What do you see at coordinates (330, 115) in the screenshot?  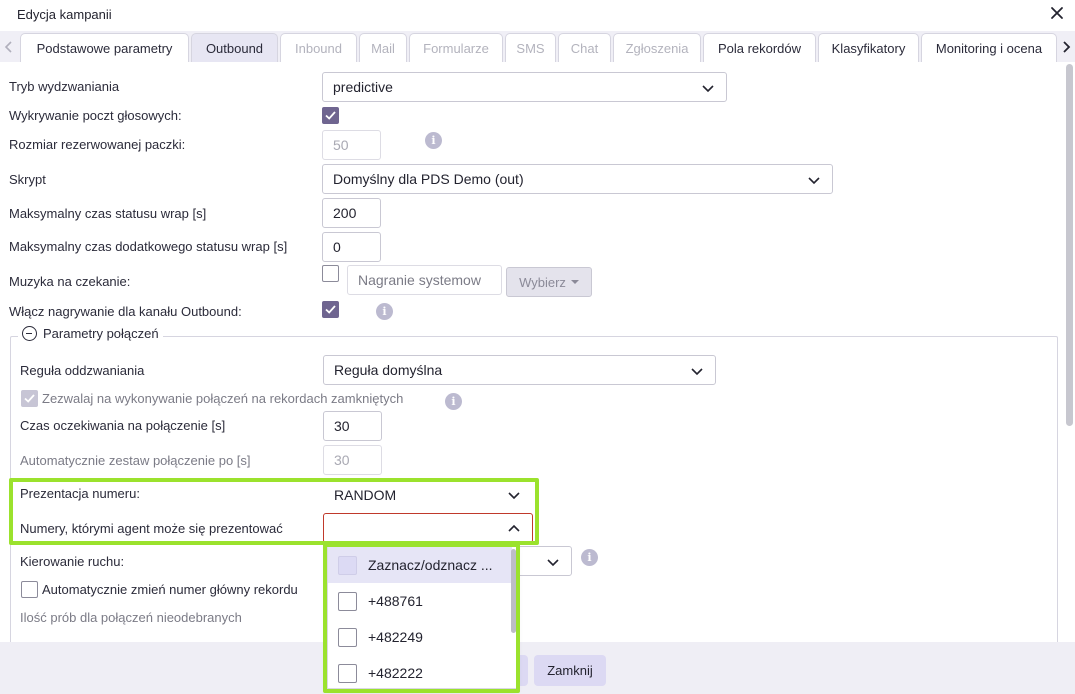 I see `voicemail-detection-checkbox` at bounding box center [330, 115].